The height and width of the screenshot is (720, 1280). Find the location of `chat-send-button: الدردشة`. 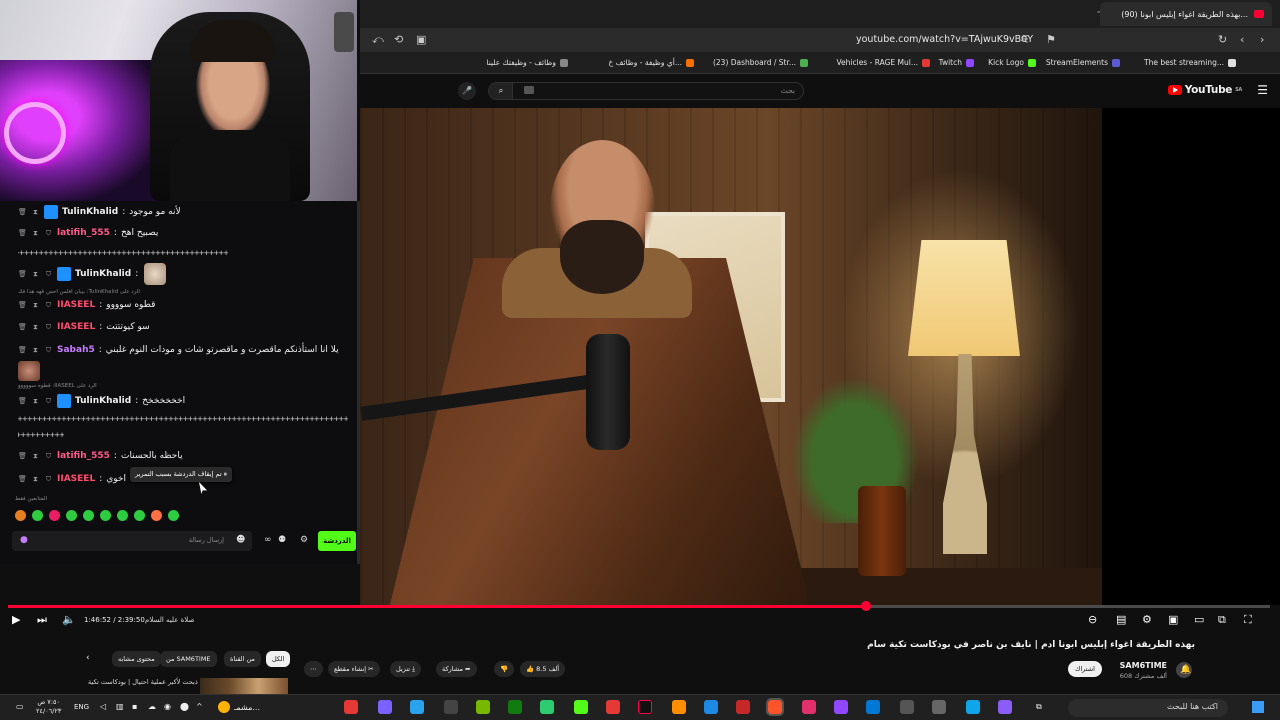

chat-send-button: الدردشة is located at coordinates (337, 541).